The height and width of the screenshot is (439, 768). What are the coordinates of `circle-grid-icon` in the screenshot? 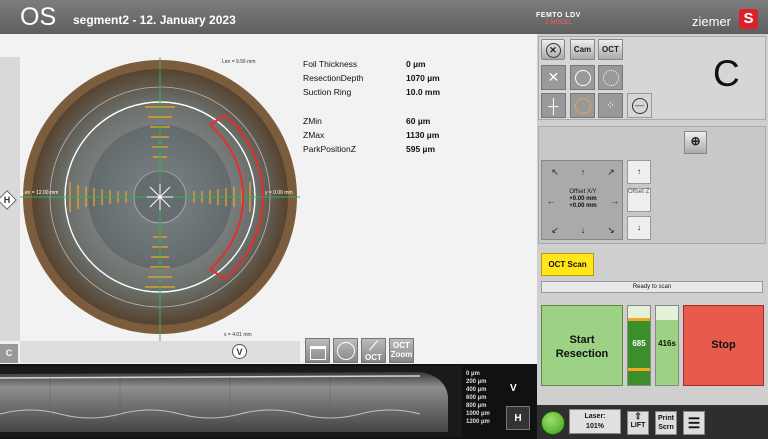 It's located at (345, 351).